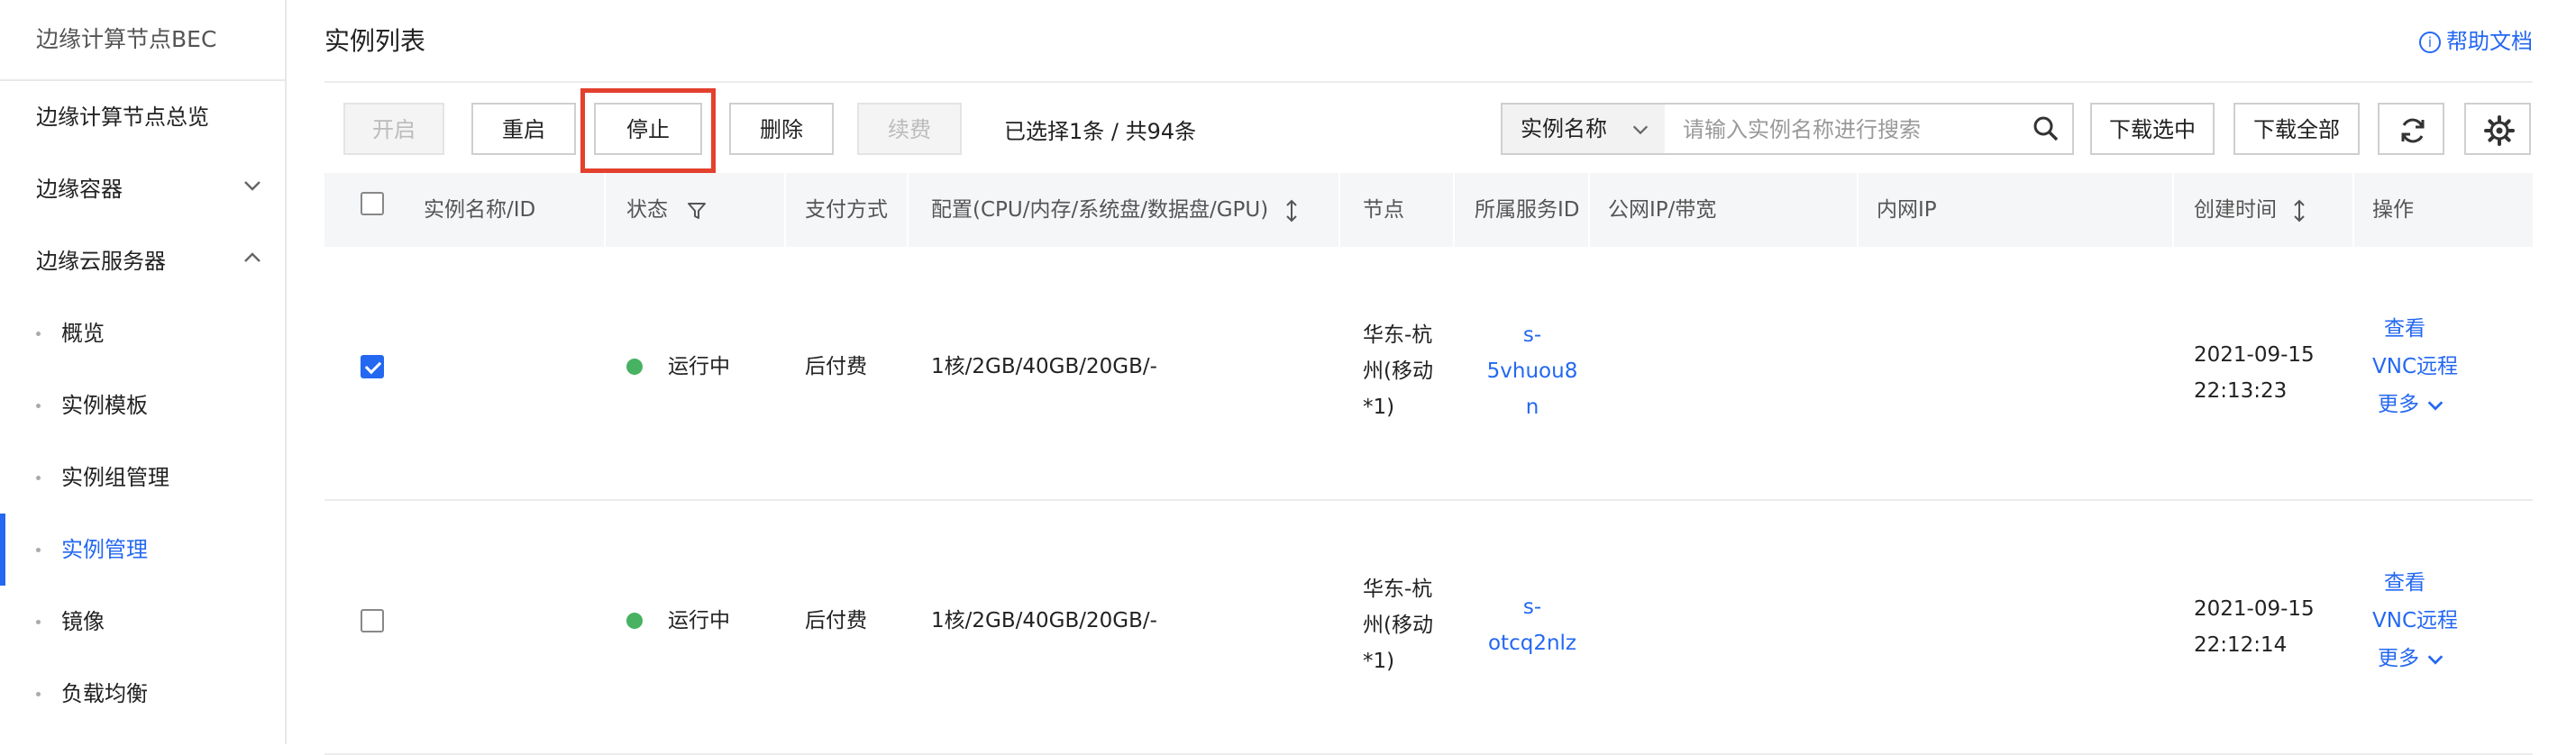 The image size is (2576, 755). What do you see at coordinates (142, 117) in the screenshot?
I see `sidebar-item-overview: 边缘计算节点总览` at bounding box center [142, 117].